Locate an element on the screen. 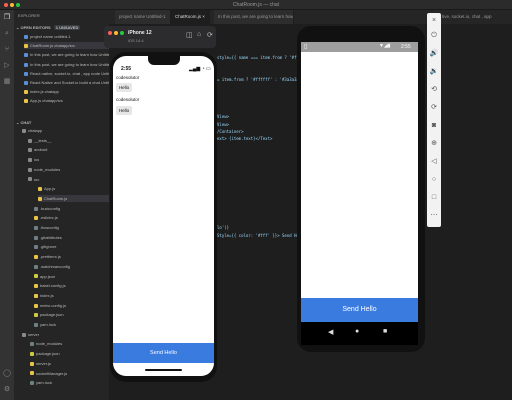 This screenshot has height=400, width=512. file-tree-item: ChatRoom.js is located at coordinates (73, 198).